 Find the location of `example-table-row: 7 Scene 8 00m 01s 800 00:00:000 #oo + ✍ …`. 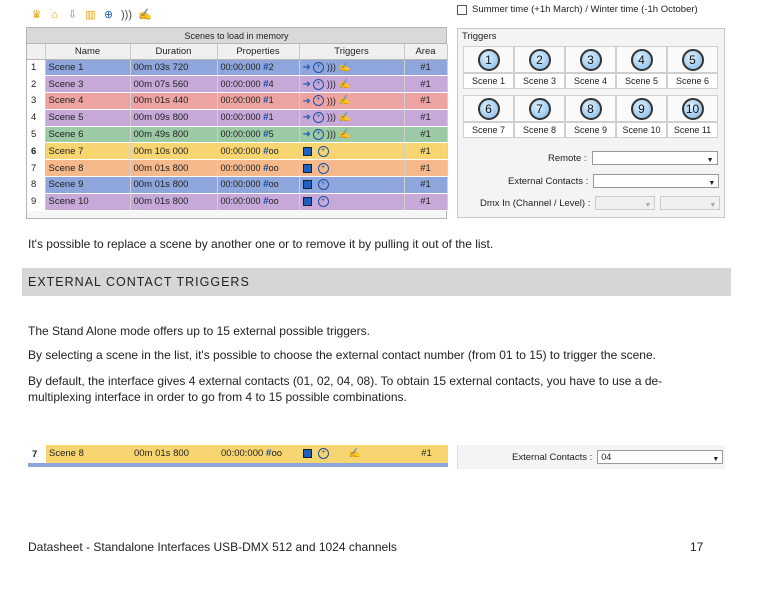

example-table-row: 7 Scene 8 00m 01s 800 00:00:000 #oo + ✍ … is located at coordinates (238, 454).